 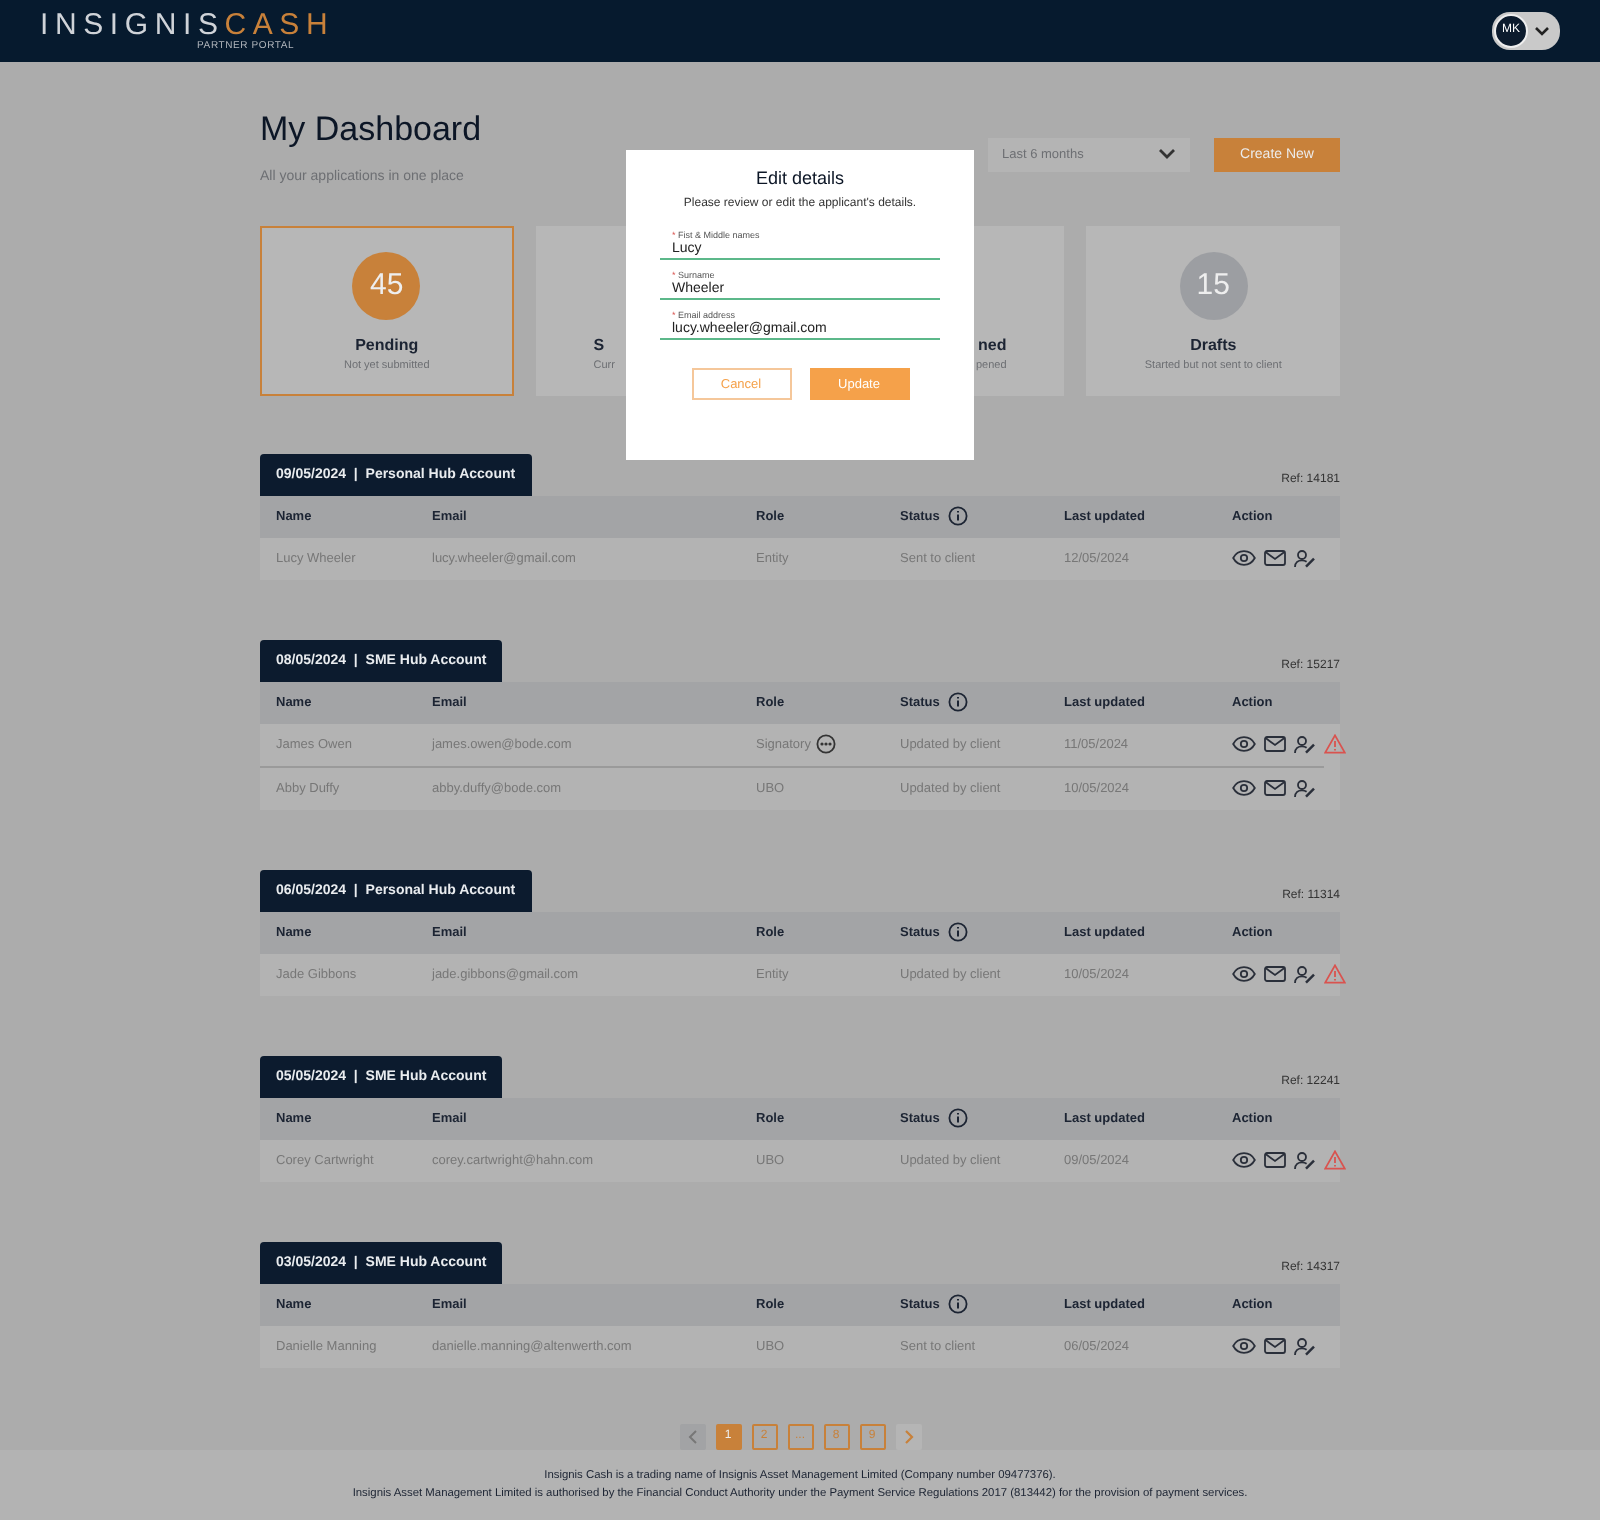 I want to click on logo-text: CASH, so click(x=279, y=24).